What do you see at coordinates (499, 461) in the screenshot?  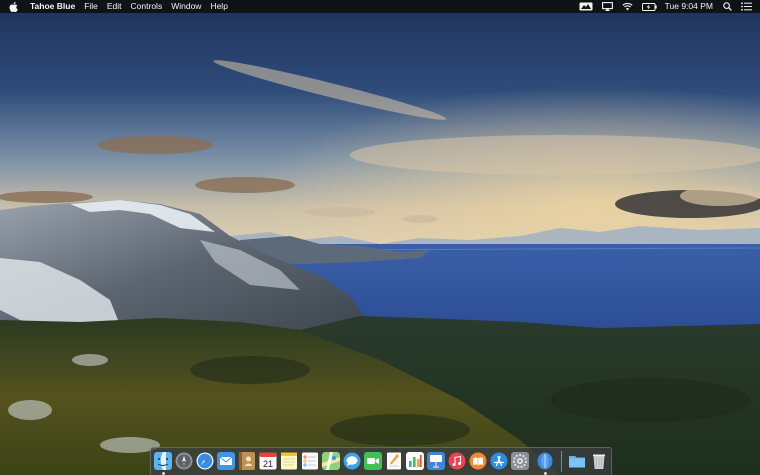 I see `app-store-icon` at bounding box center [499, 461].